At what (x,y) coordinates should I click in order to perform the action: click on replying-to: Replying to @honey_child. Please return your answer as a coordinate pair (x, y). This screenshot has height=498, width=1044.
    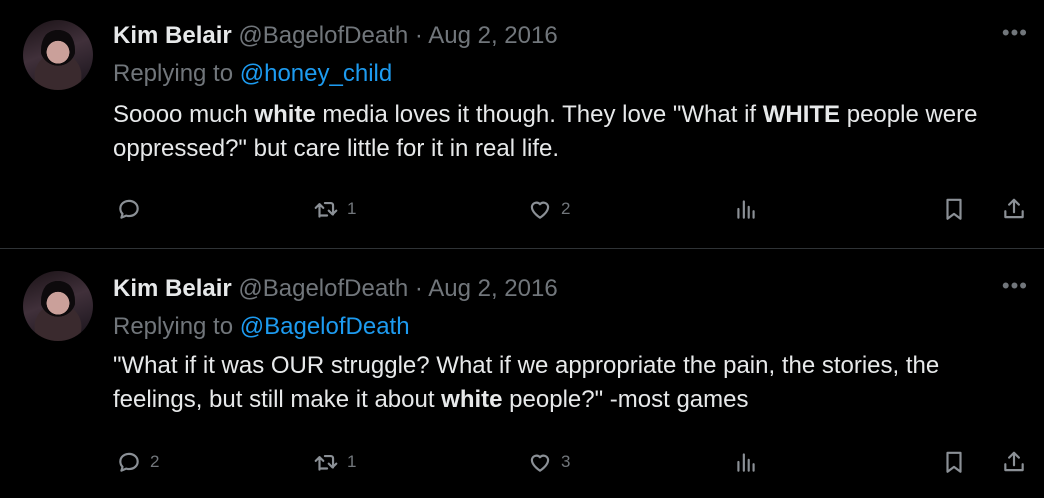
    Looking at the image, I should click on (252, 74).